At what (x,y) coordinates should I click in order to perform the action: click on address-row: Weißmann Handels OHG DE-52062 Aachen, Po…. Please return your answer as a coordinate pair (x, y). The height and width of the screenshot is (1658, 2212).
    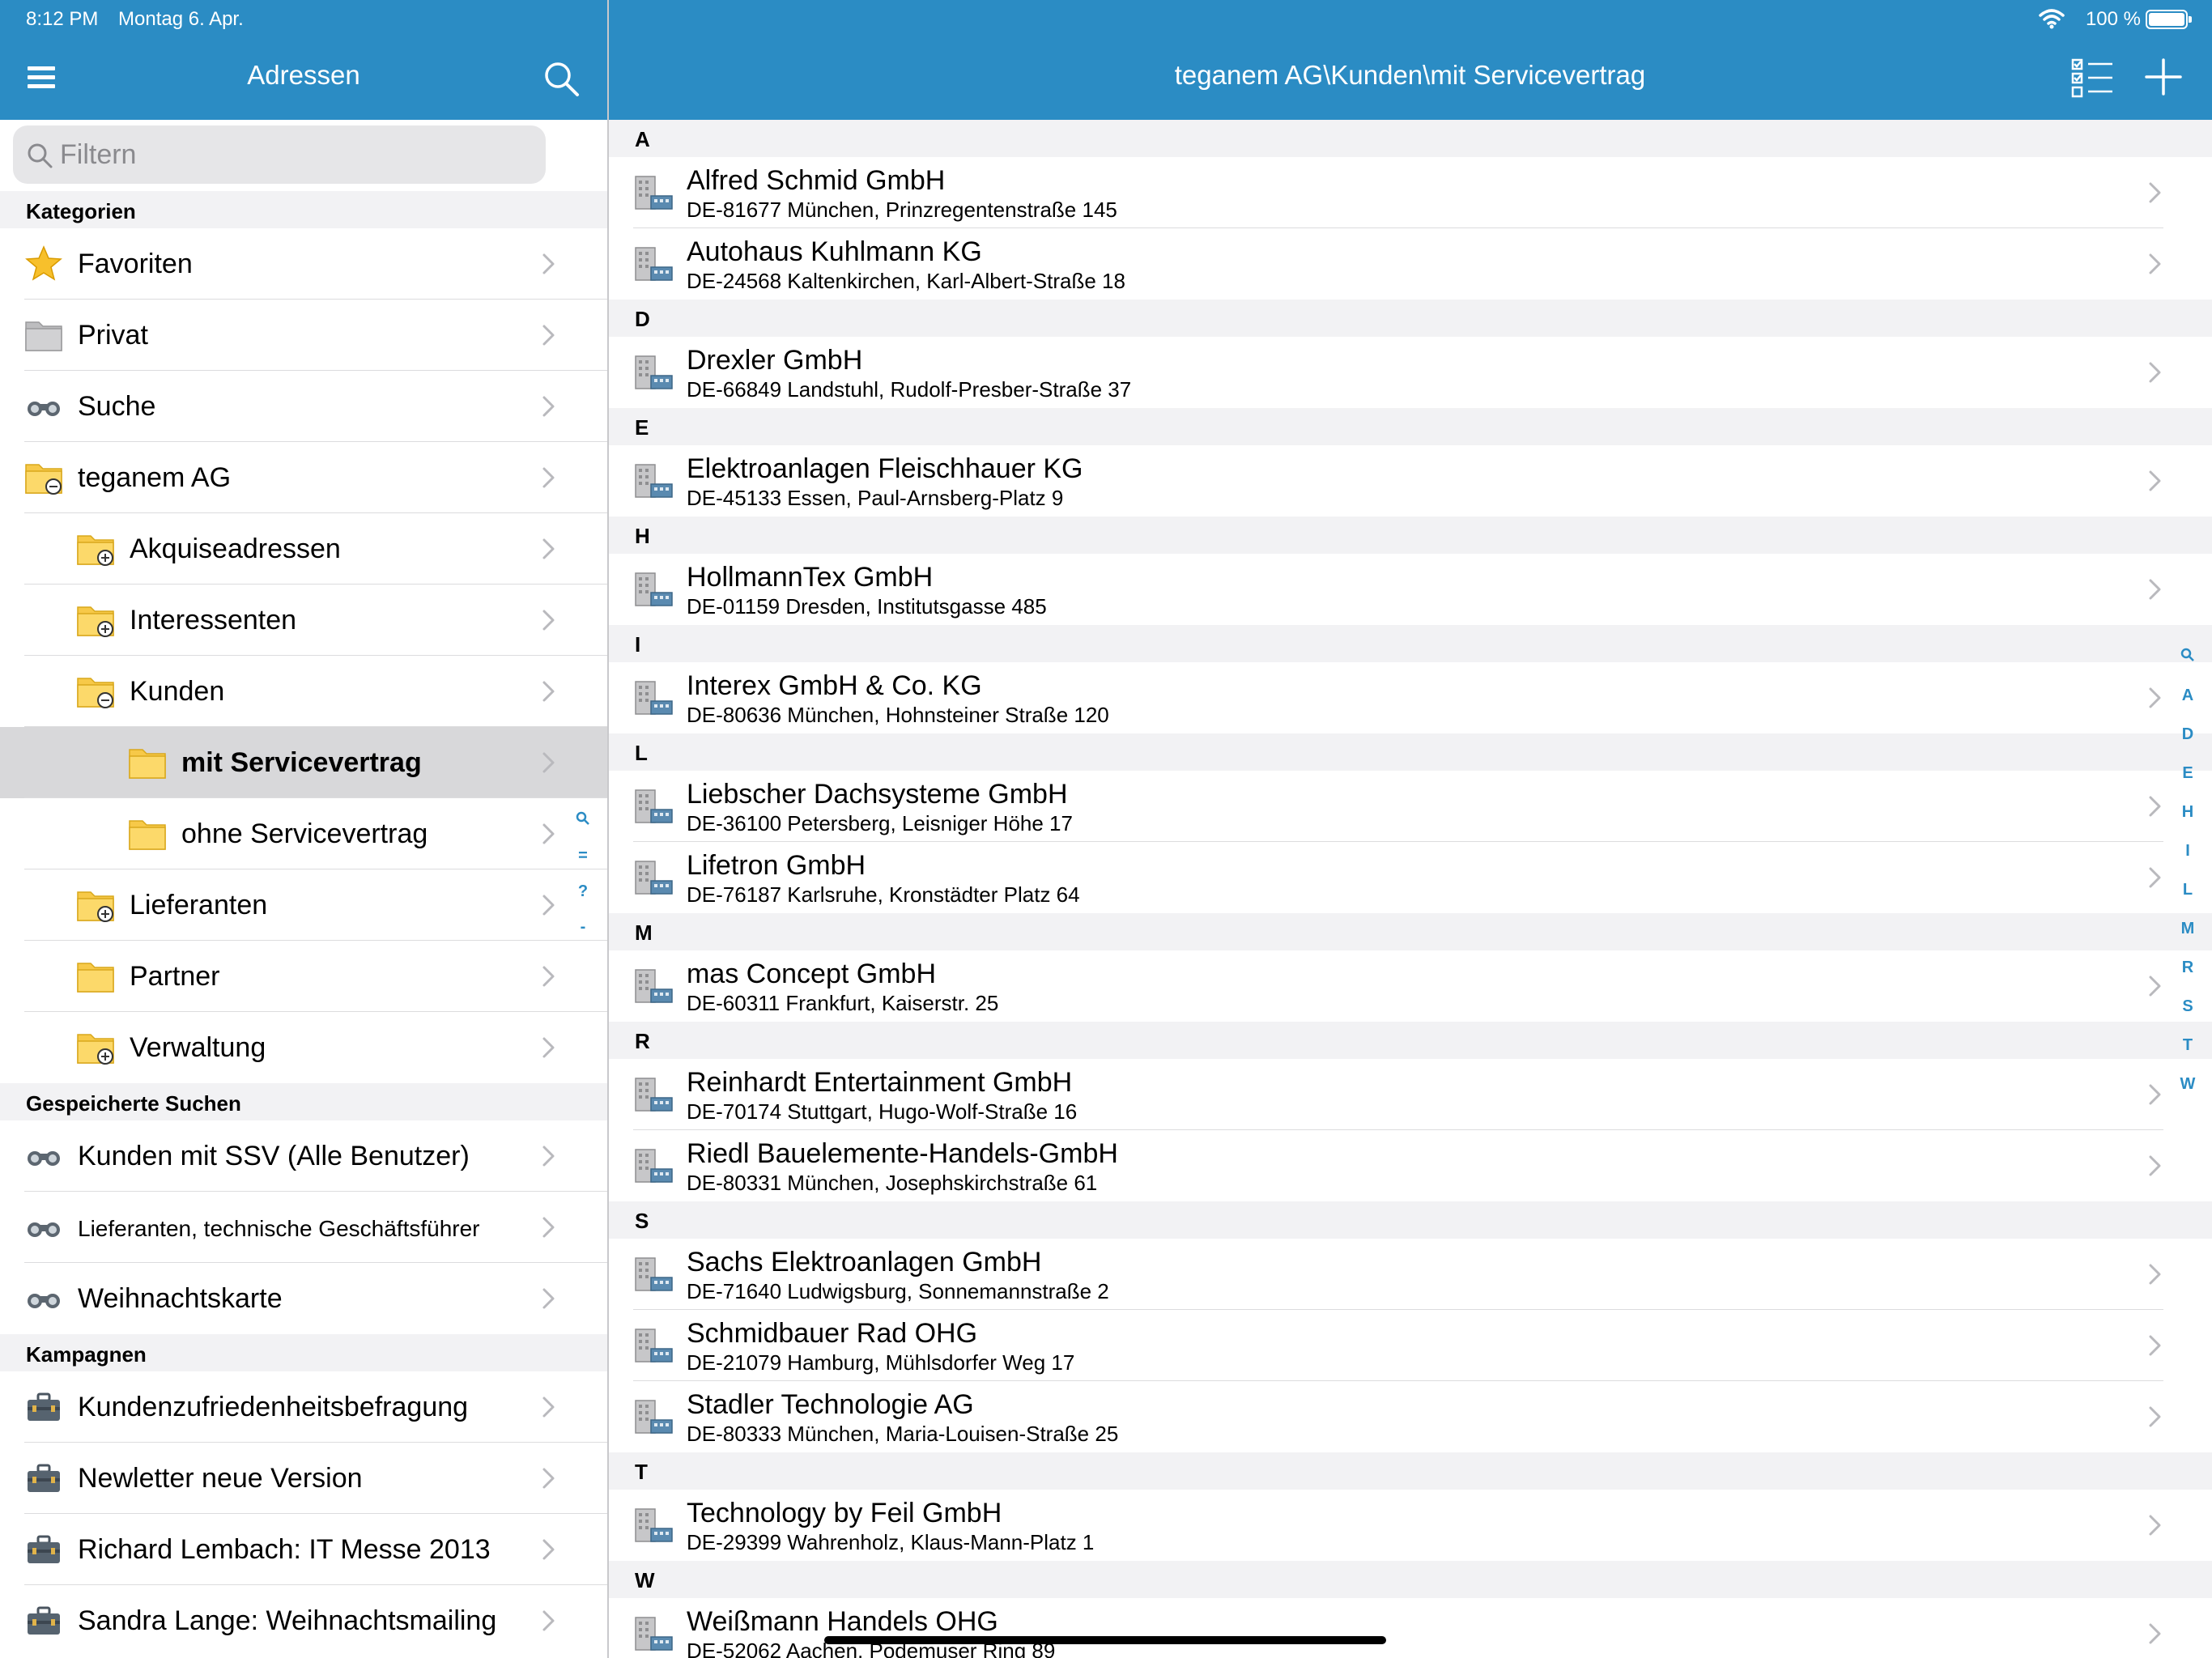
    Looking at the image, I should click on (1411, 1628).